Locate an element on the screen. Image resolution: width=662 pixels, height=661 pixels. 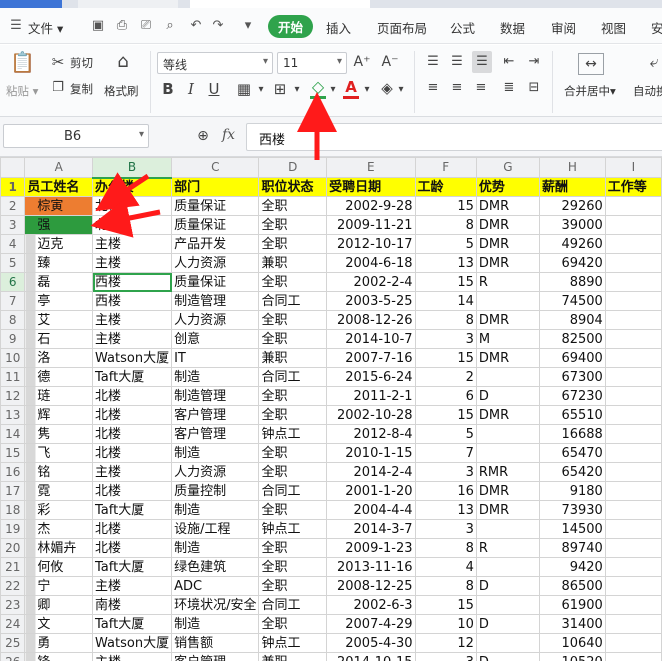
row-header: 23 is located at coordinates (13, 605).